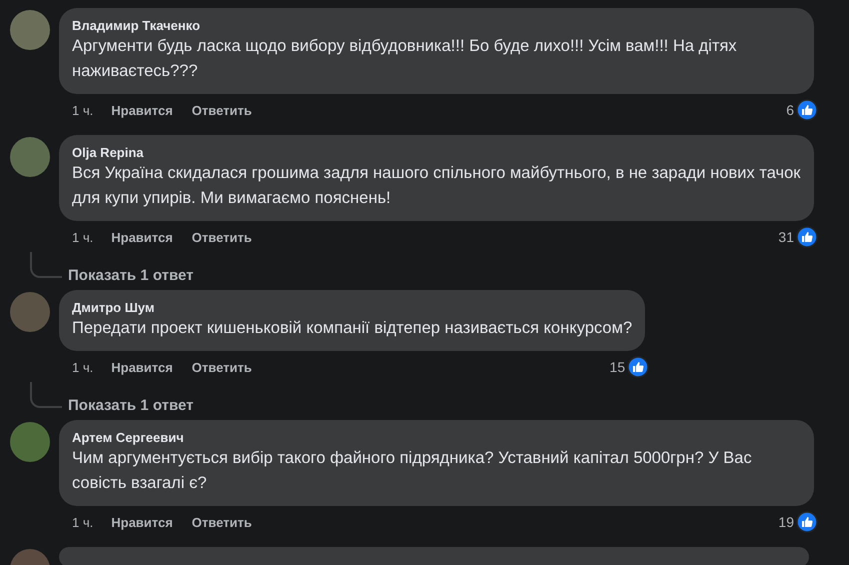 The image size is (849, 565). Describe the element at coordinates (412, 471) in the screenshot. I see `comment-text: Чим аргументується вибір такого файного підрядника? Уставний капітал 5000грн? У Вас совість взагалі є?` at that location.